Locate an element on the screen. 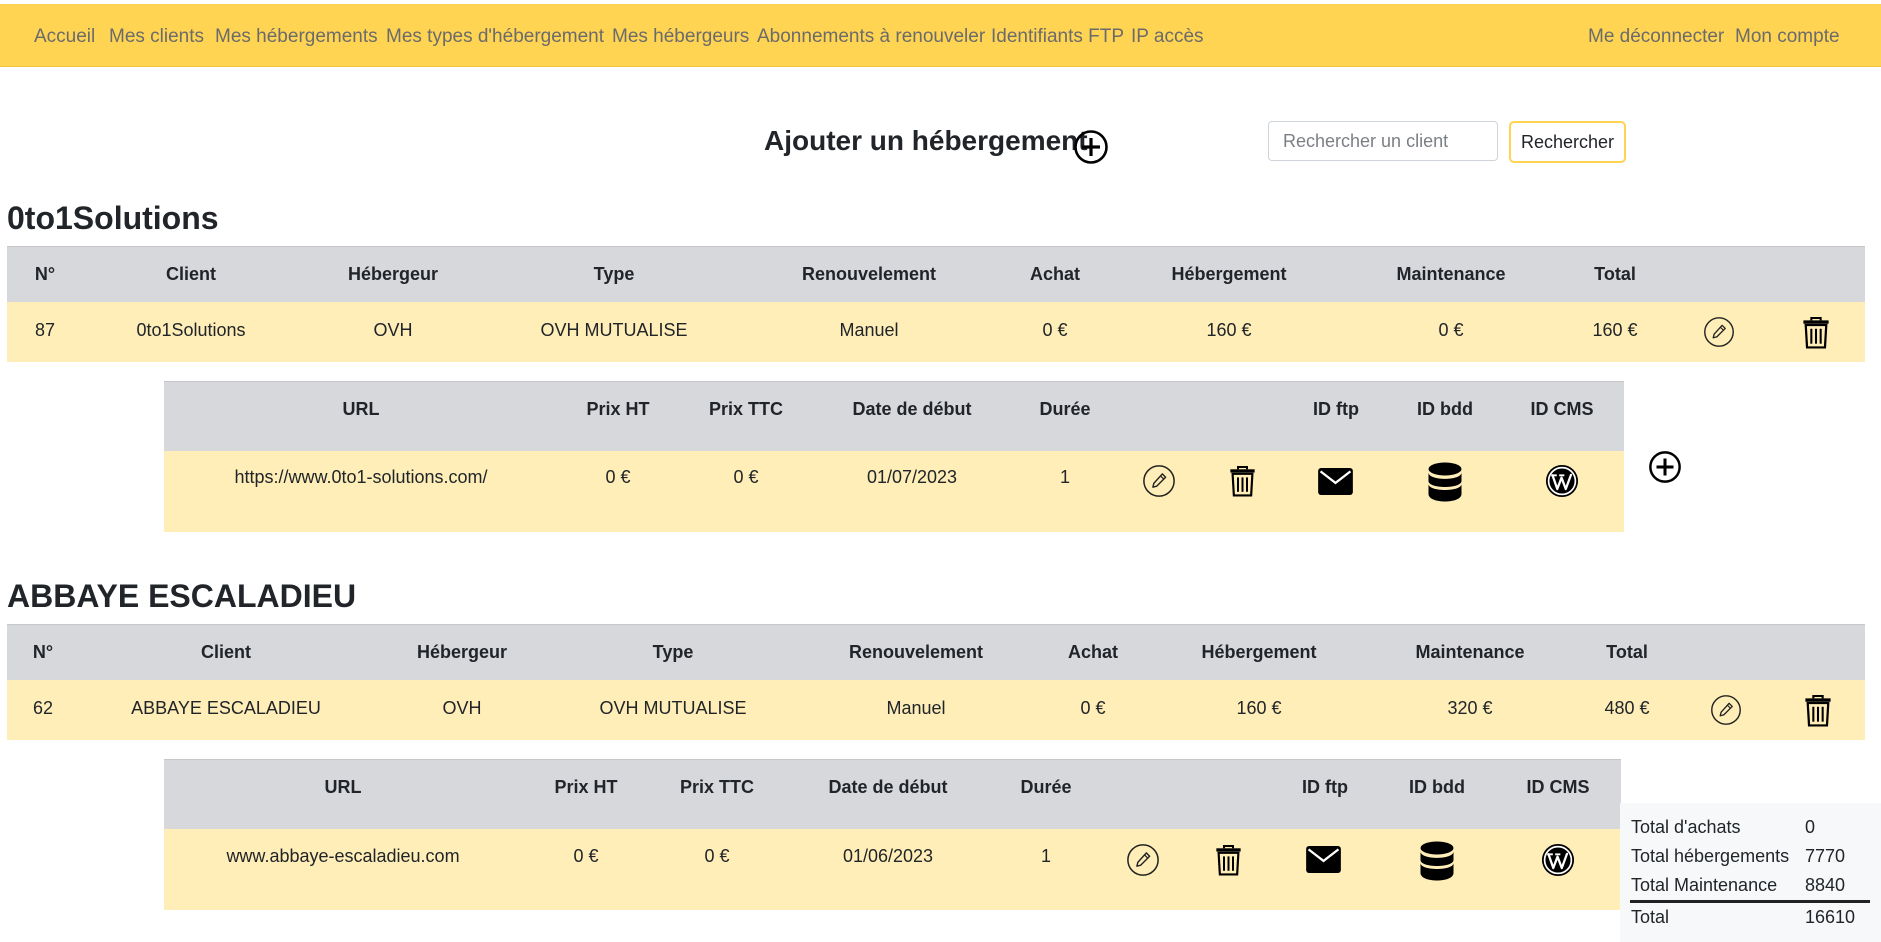 This screenshot has height=942, width=1881. add-hosting-title: Ajouter un hébergement is located at coordinates (926, 141).